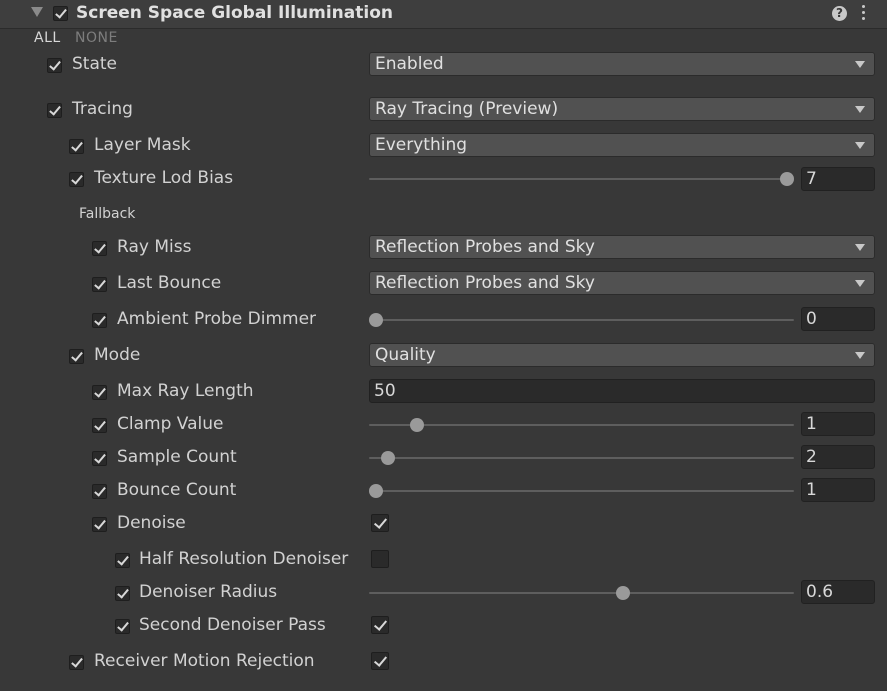  What do you see at coordinates (581, 491) in the screenshot?
I see `bounce-count-slider-track` at bounding box center [581, 491].